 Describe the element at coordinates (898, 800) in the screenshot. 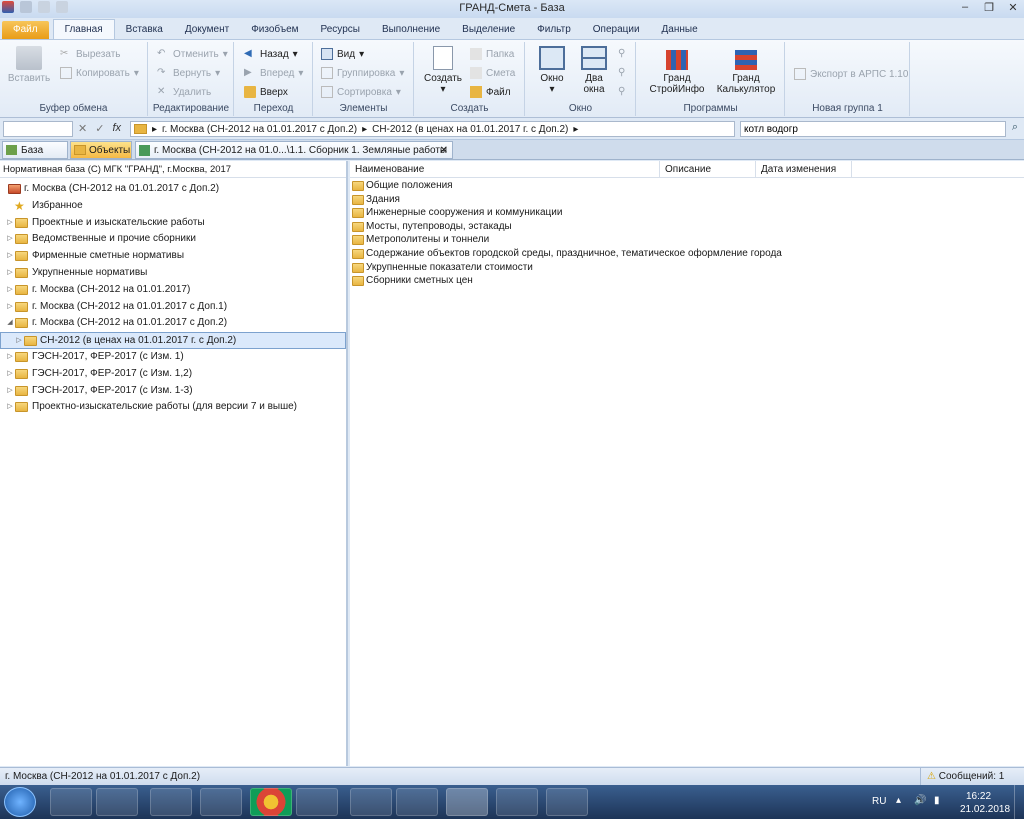

I see `tray-arrow-icon: ▴` at that location.